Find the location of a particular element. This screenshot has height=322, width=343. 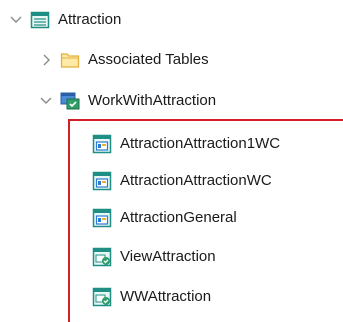

tree-node-associated-tables: Associated Tables is located at coordinates (123, 60).